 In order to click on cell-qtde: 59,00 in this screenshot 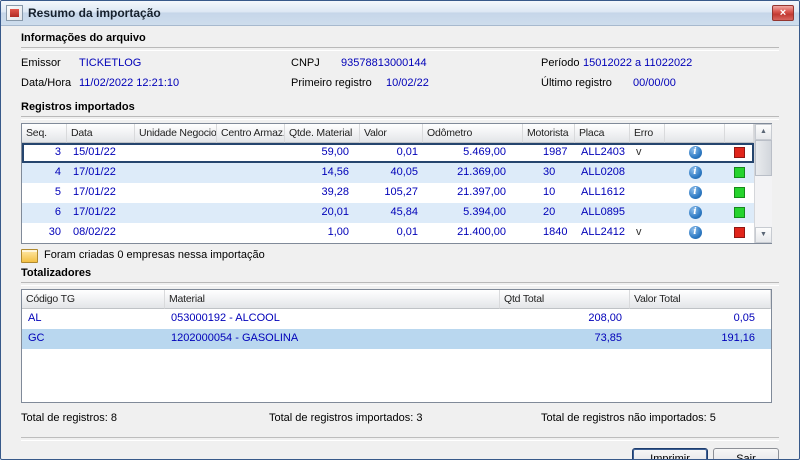, I will do `click(335, 152)`.